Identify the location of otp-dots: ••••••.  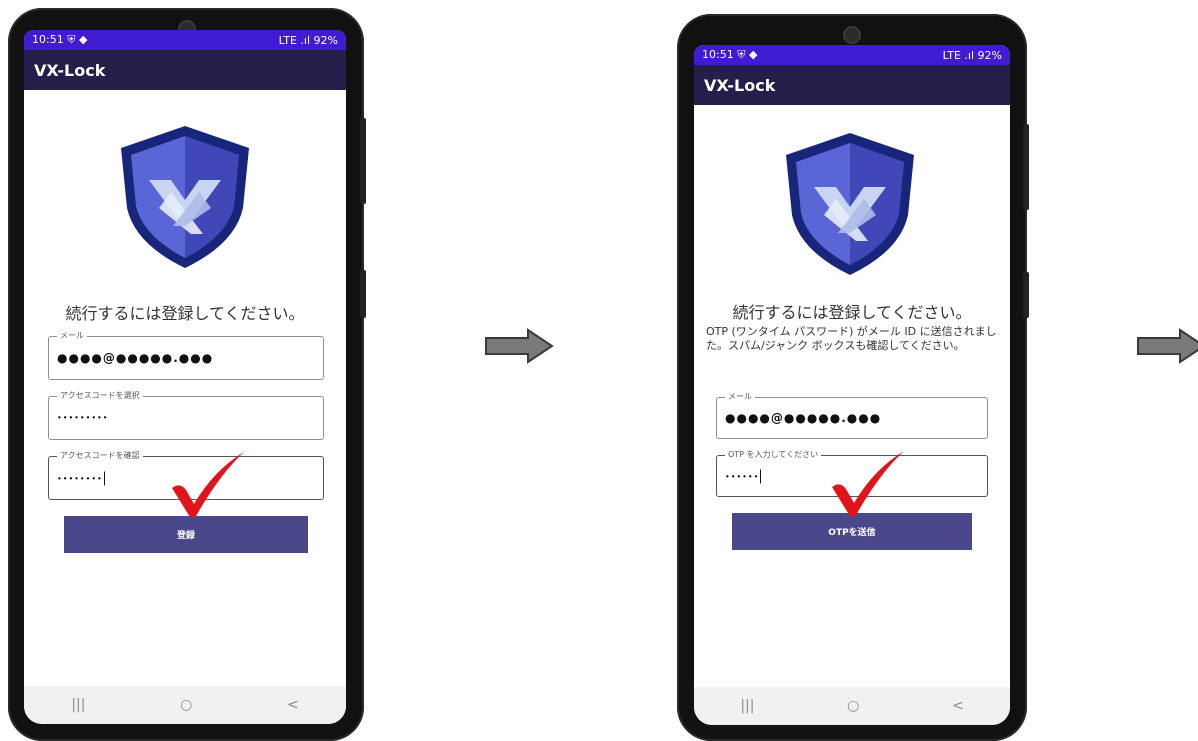
(742, 477).